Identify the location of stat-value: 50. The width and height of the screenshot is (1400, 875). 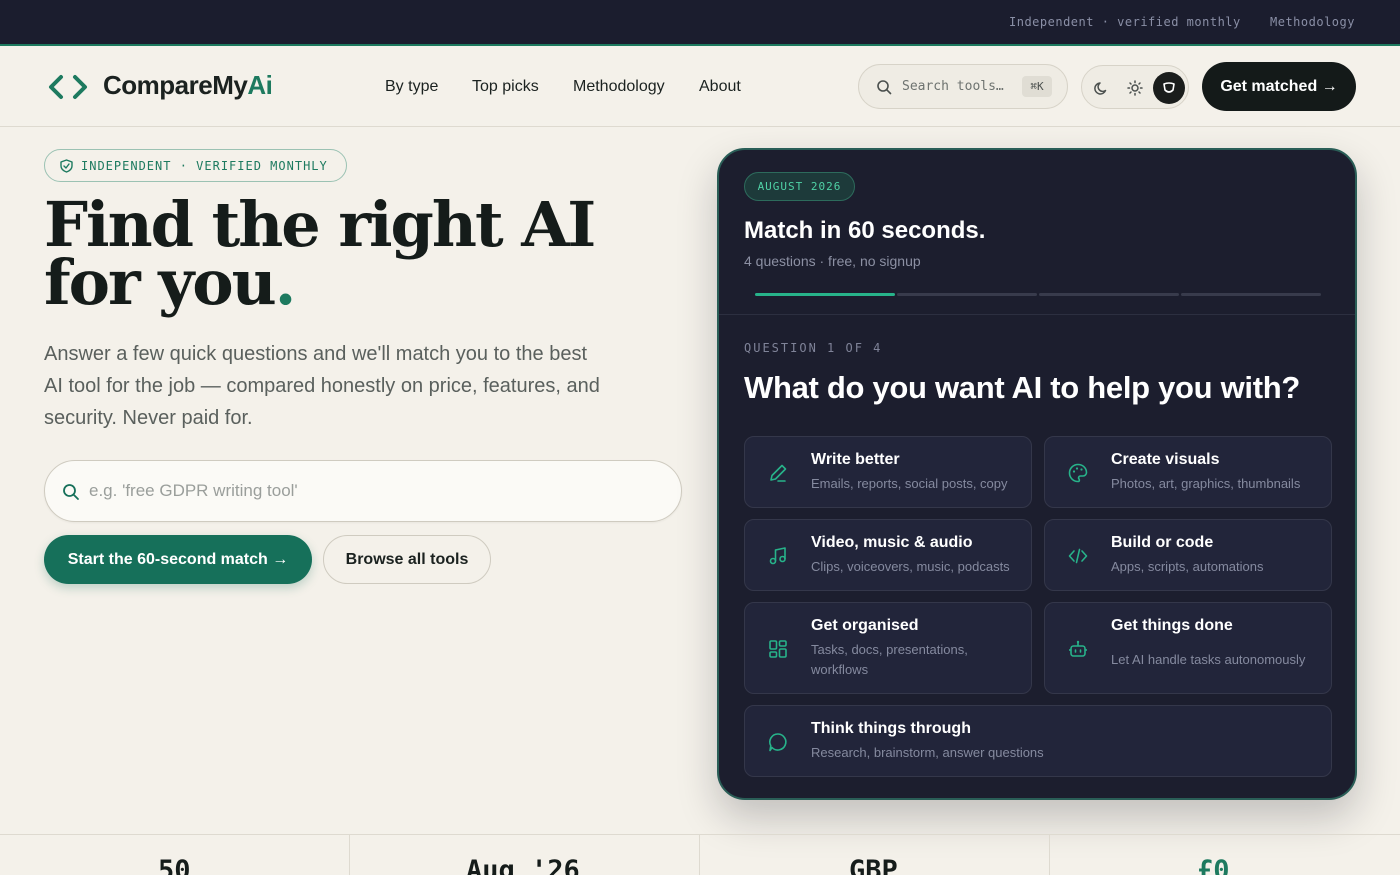
(174, 865).